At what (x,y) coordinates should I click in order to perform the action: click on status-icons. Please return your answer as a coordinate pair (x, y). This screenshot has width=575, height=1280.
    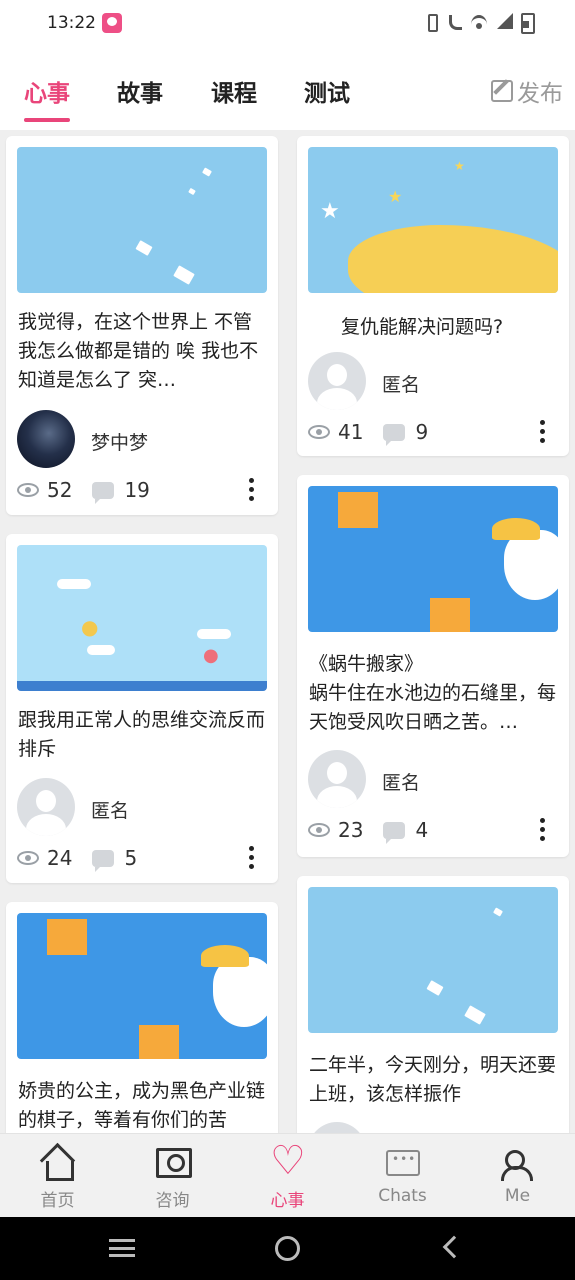
    Looking at the image, I should click on (479, 23).